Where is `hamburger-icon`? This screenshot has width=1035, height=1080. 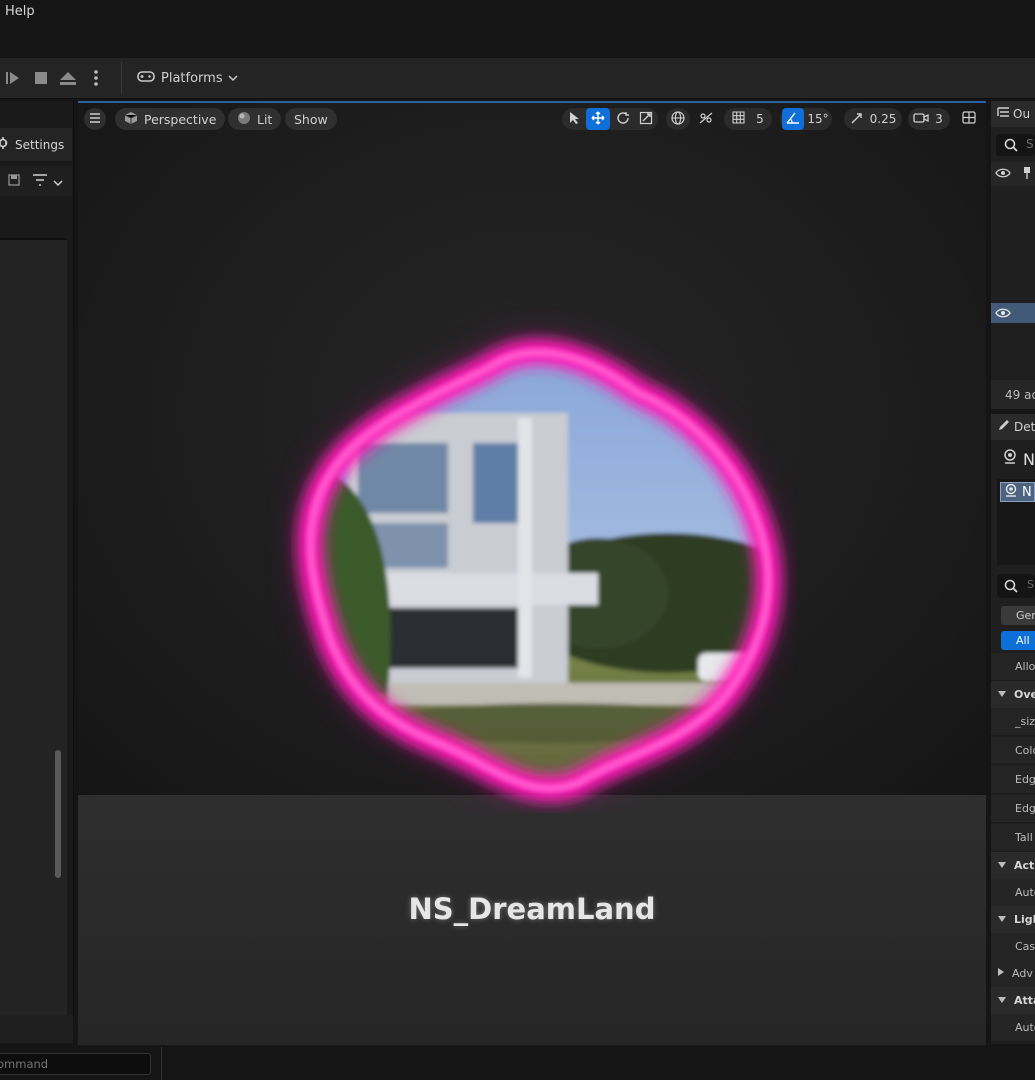 hamburger-icon is located at coordinates (95, 119).